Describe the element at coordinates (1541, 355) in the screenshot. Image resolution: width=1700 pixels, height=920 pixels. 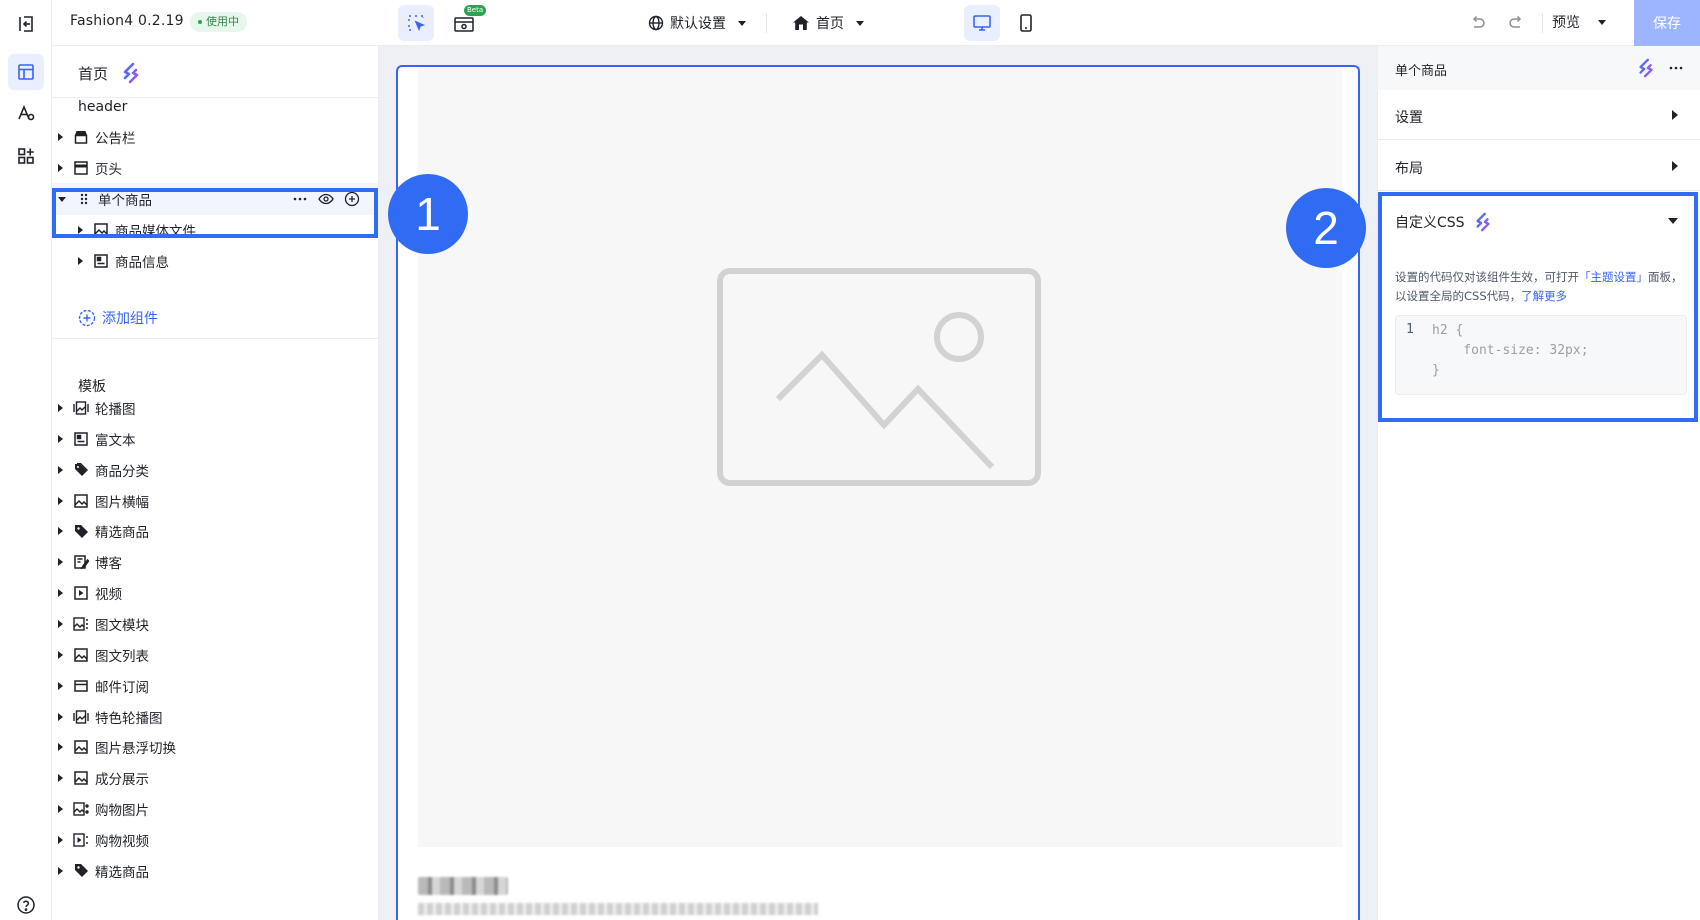
I see `css-code-editor: 1 h2 { font-size: 32px; }` at that location.